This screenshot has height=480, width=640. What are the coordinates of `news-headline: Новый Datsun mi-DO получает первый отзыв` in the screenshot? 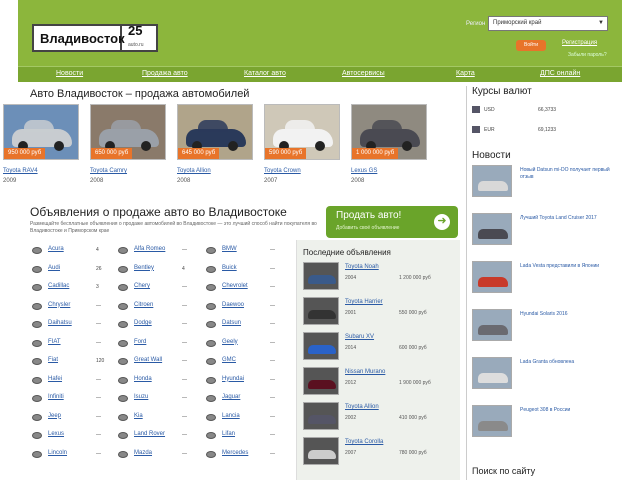 It's located at (565, 174).